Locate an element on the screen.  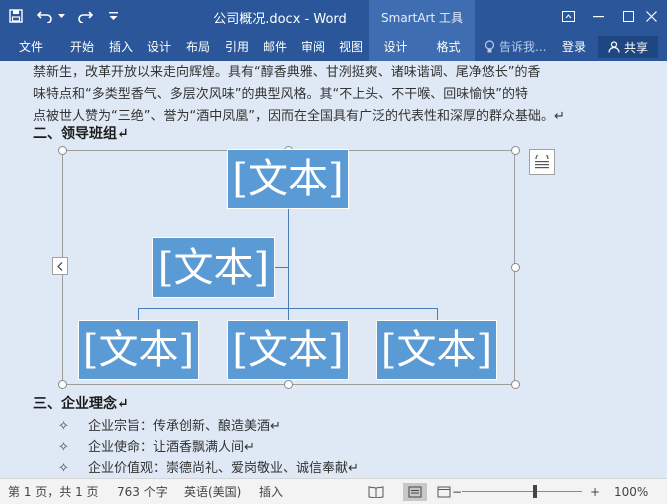
connector-horizontal is located at coordinates (288, 308).